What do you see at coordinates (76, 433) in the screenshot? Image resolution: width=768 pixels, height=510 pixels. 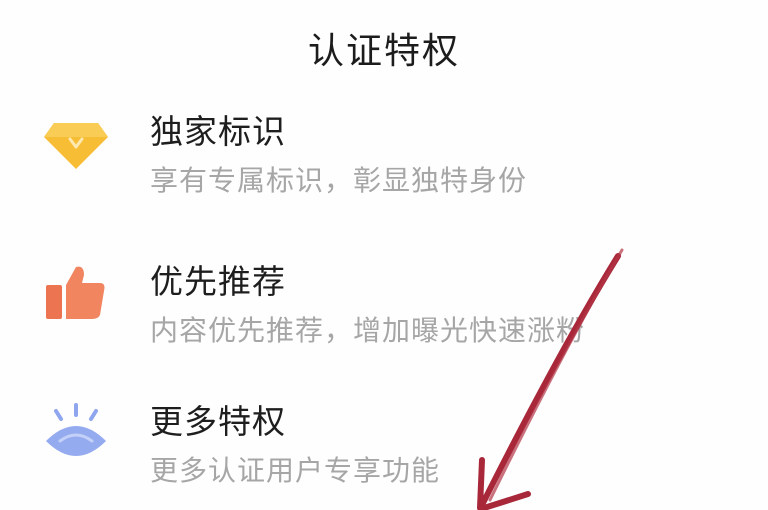 I see `eye-icon` at bounding box center [76, 433].